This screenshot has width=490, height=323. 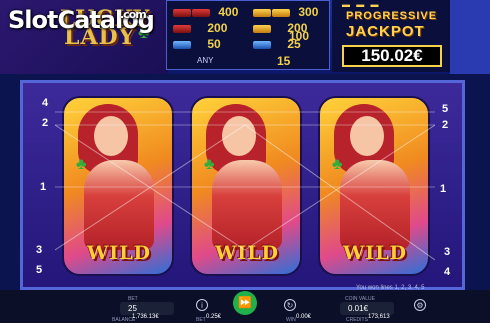 What do you see at coordinates (214, 317) in the screenshot?
I see `bet-value: 0.25€` at bounding box center [214, 317].